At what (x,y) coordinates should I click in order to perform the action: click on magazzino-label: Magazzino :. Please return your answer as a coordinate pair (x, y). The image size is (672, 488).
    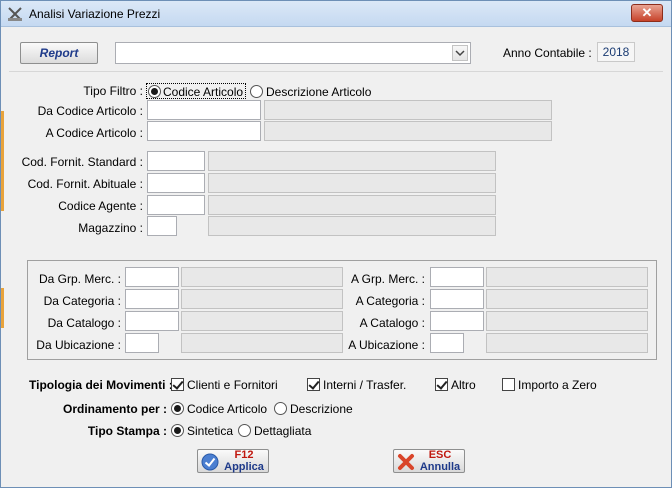
    Looking at the image, I should click on (110, 228).